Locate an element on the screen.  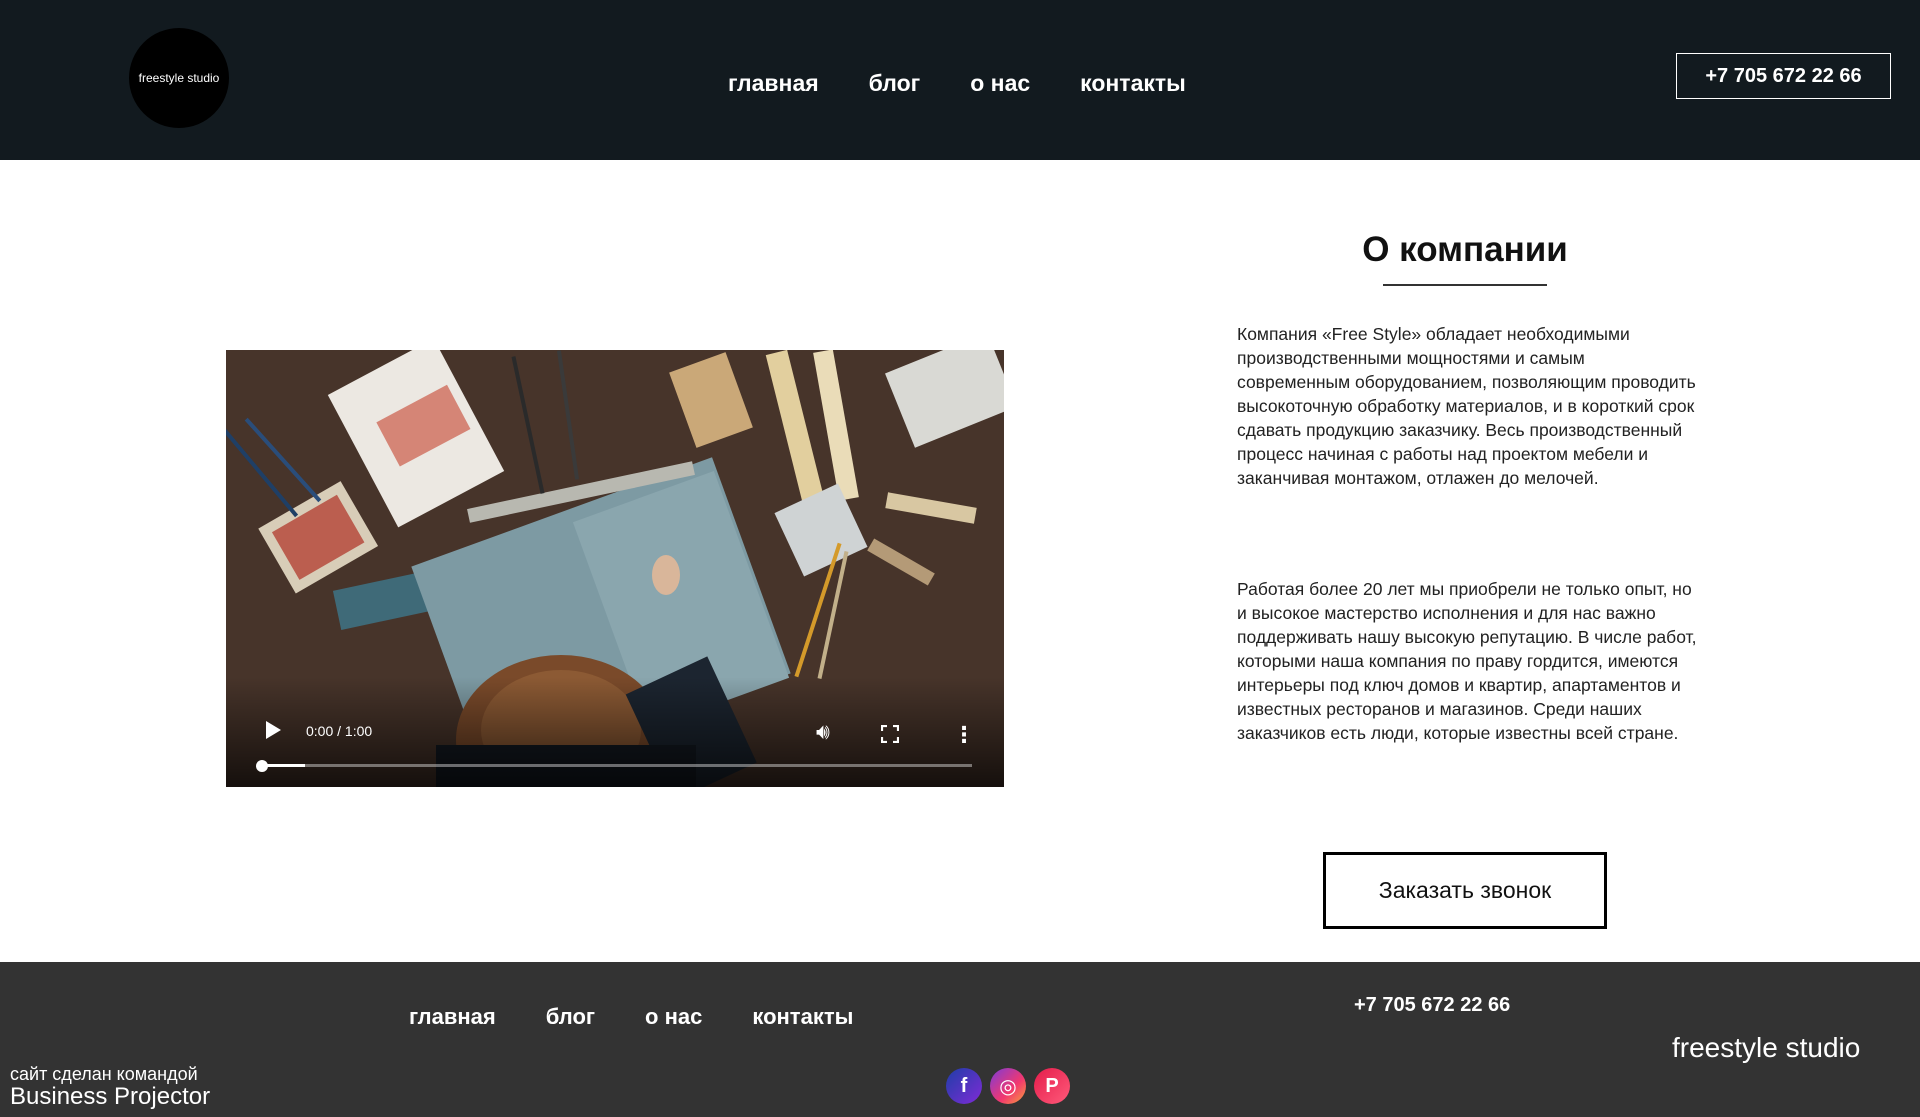
video-seek-handle is located at coordinates (262, 765).